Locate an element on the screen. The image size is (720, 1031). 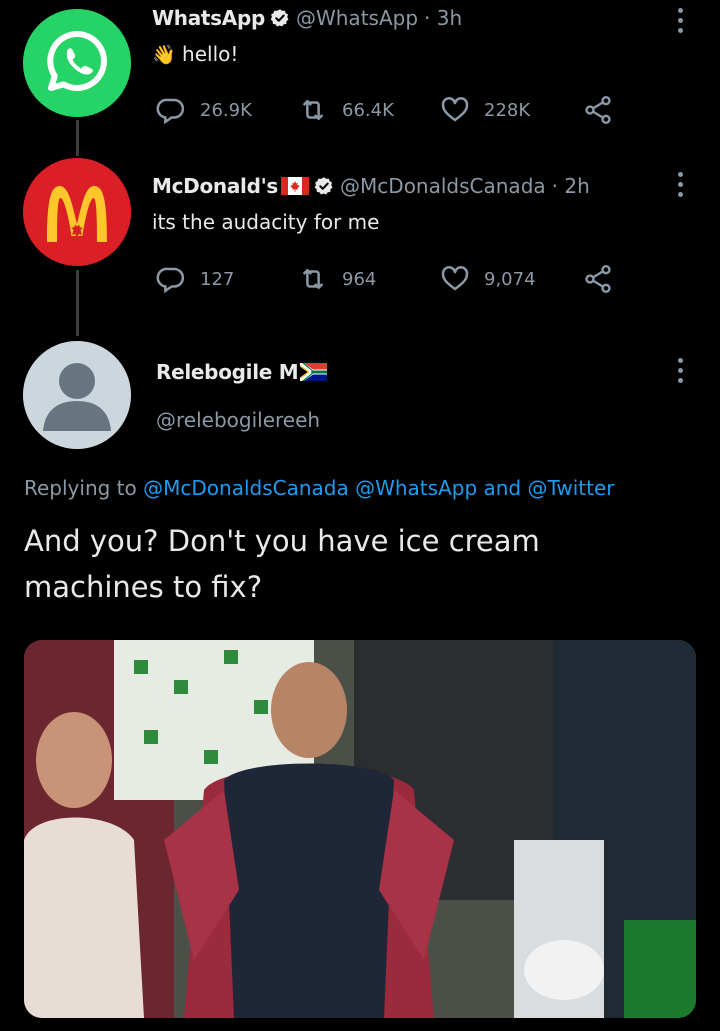
user-avatar is located at coordinates (77, 395).